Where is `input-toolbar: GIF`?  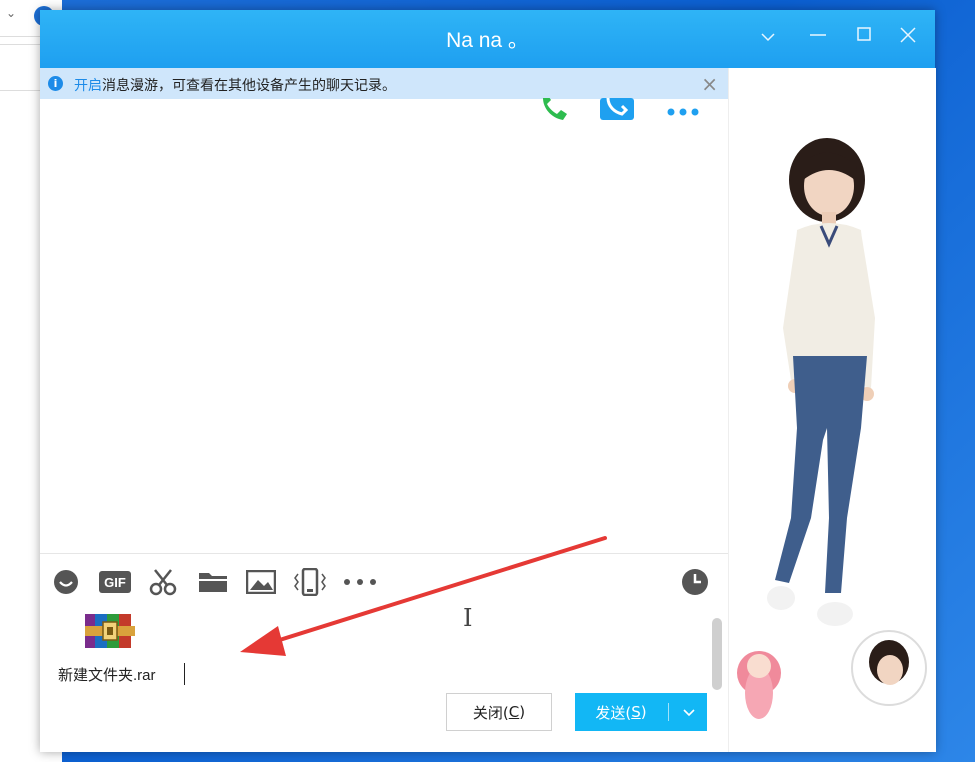
input-toolbar: GIF is located at coordinates (384, 583).